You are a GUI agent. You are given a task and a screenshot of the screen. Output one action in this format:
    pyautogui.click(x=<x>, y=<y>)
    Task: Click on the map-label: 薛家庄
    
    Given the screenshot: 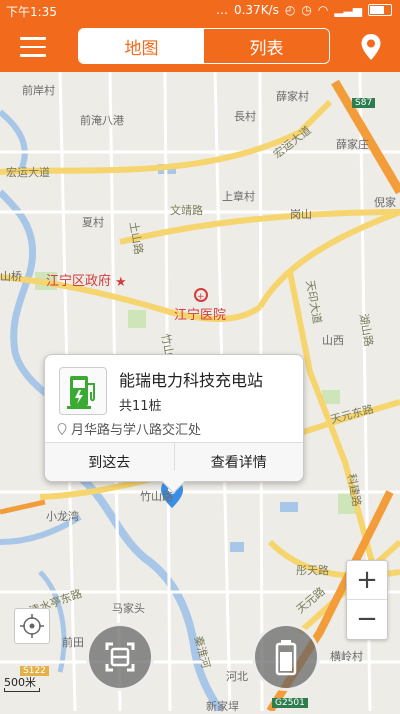 What is the action you would take?
    pyautogui.click(x=352, y=144)
    